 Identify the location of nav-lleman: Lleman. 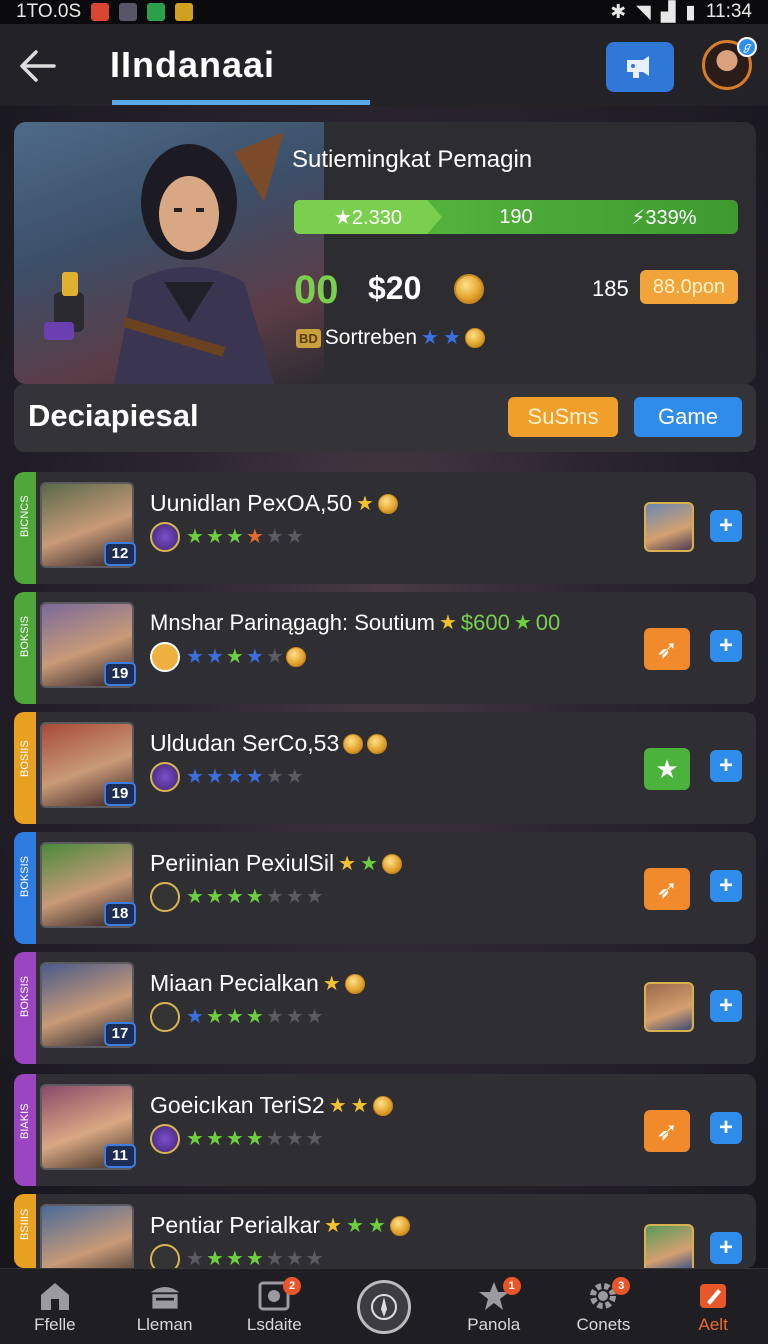
(165, 1306).